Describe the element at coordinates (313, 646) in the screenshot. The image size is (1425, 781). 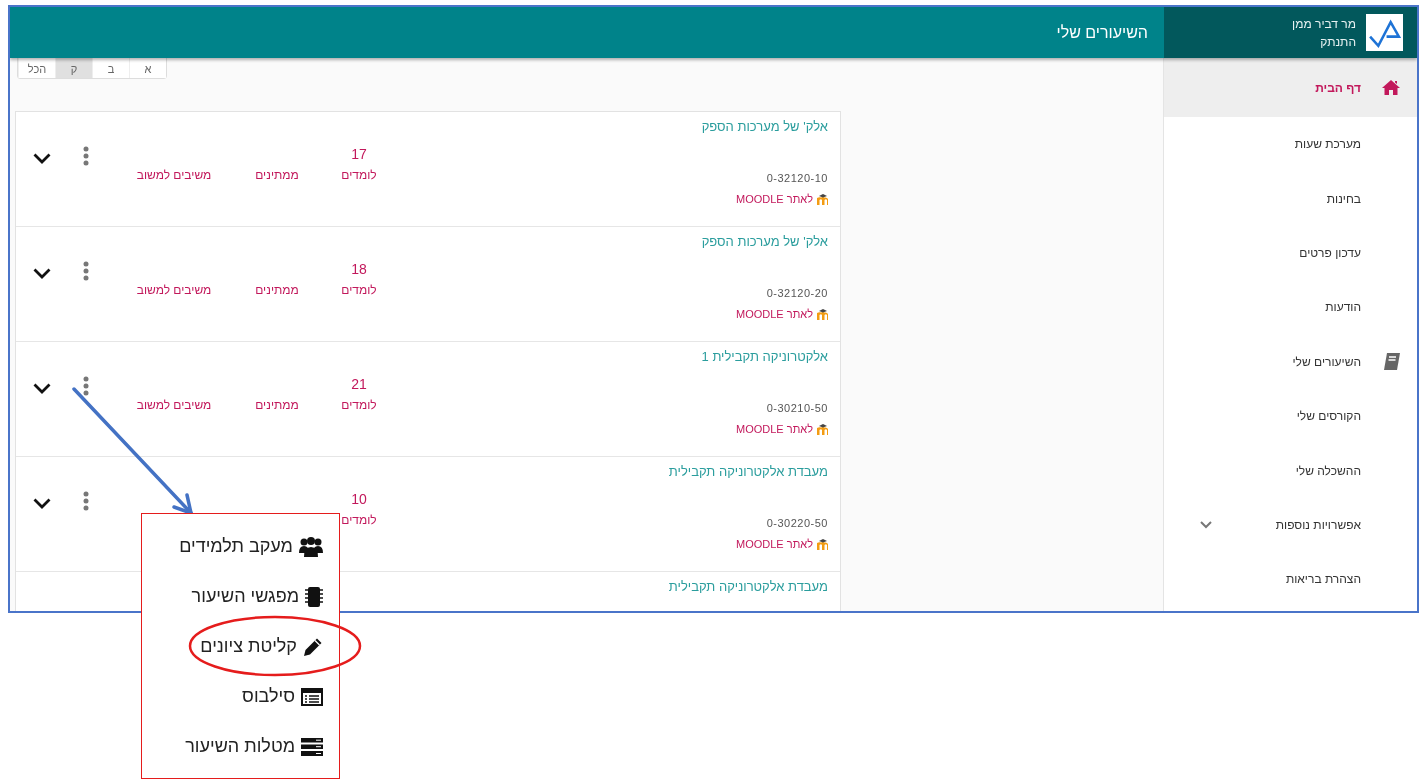
I see `pencil-icon` at that location.